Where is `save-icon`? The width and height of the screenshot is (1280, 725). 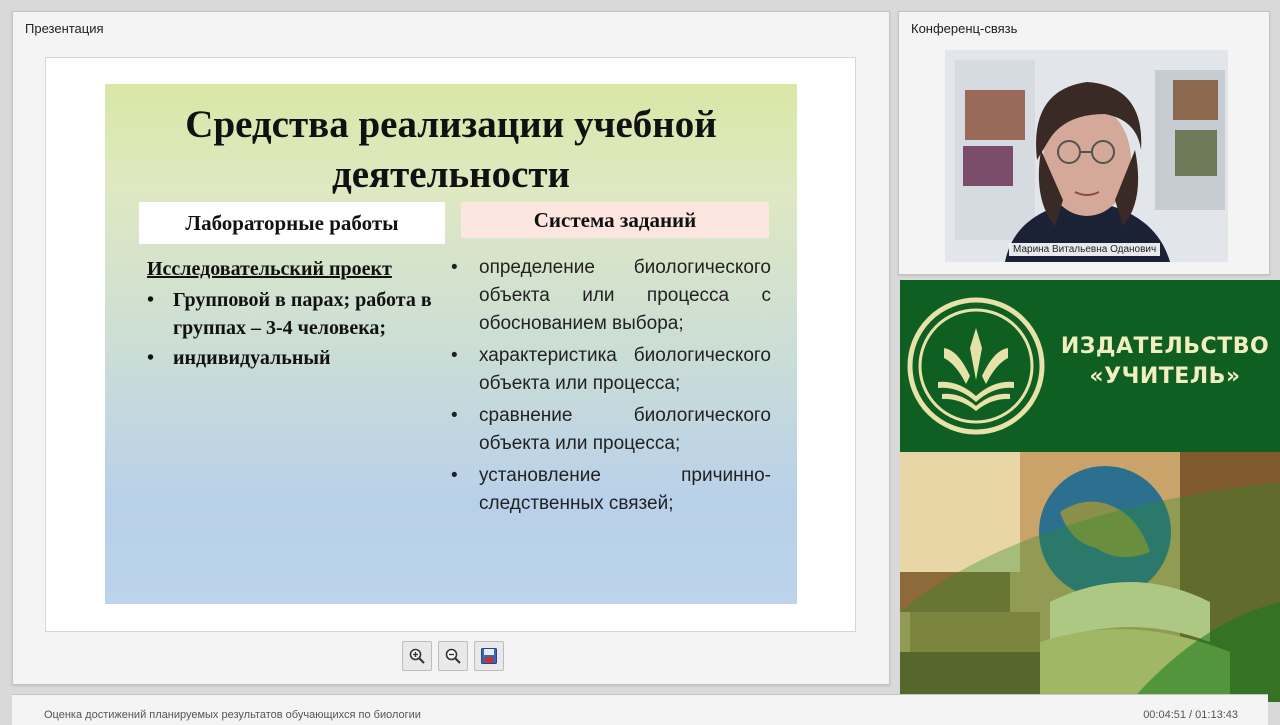 save-icon is located at coordinates (489, 656).